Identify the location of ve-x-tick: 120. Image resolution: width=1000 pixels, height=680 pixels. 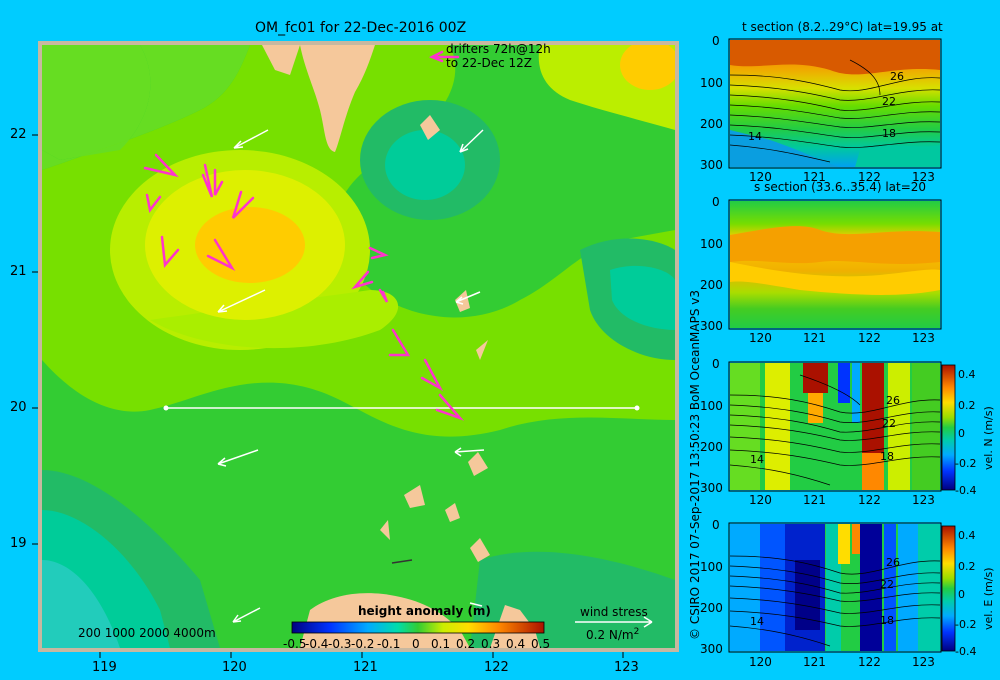
(760, 662).